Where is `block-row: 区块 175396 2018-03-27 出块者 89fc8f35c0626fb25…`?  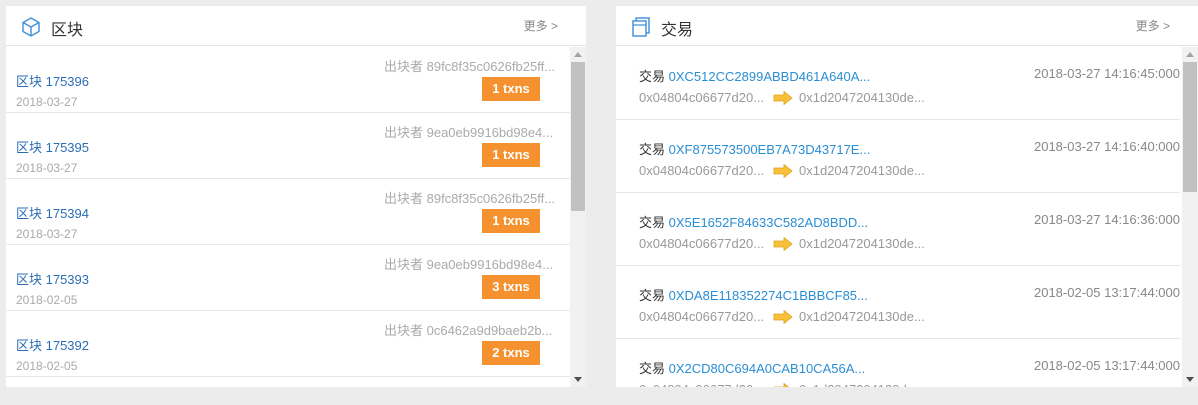
block-row: 区块 175396 2018-03-27 出块者 89fc8f35c0626fb25… is located at coordinates (288, 80).